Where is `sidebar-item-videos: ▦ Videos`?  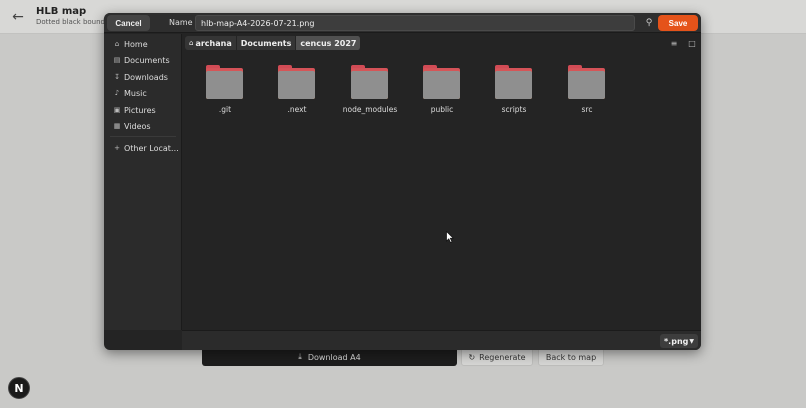
sidebar-item-videos: ▦ Videos is located at coordinates (143, 126).